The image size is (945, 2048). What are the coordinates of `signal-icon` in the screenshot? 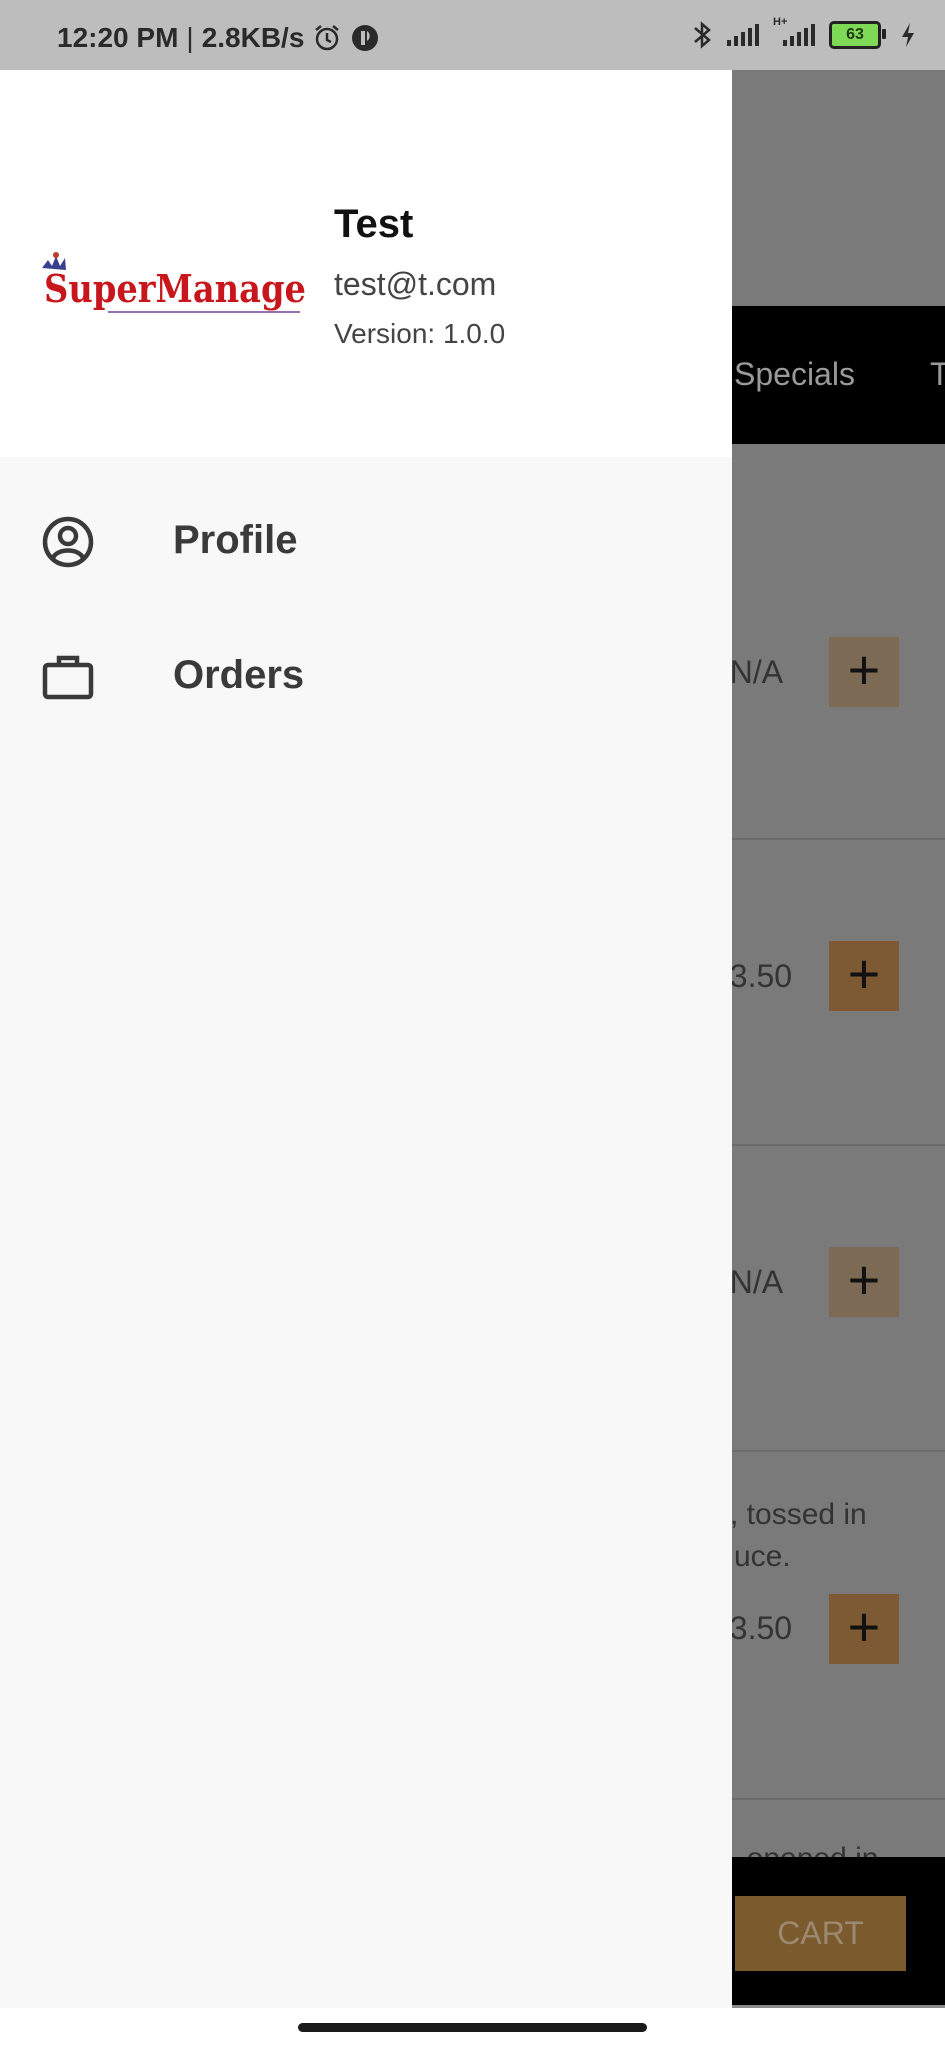 It's located at (743, 35).